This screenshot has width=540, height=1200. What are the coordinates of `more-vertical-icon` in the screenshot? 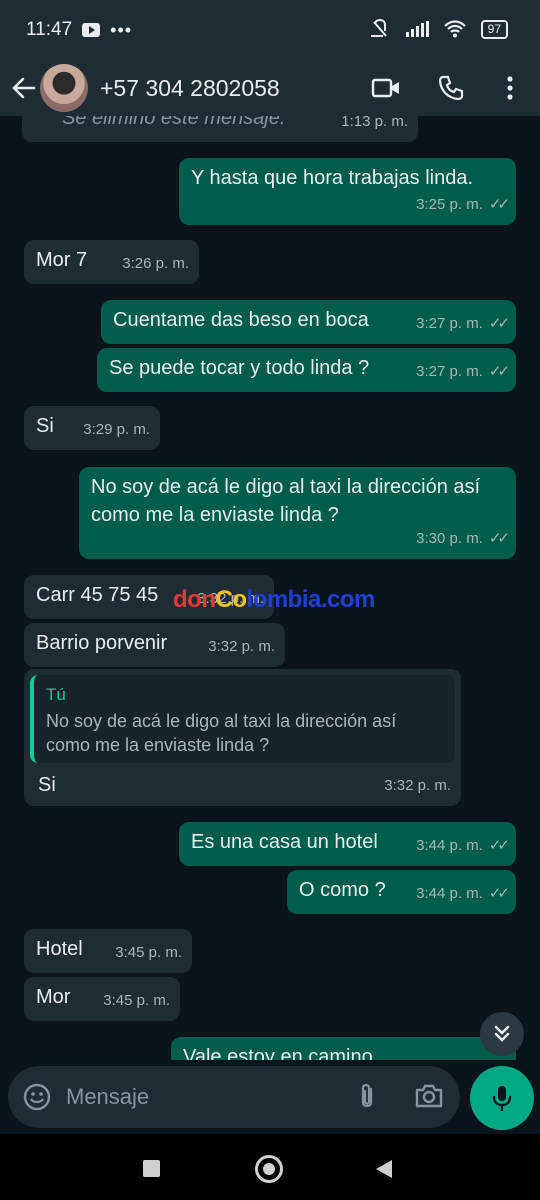 It's located at (510, 88).